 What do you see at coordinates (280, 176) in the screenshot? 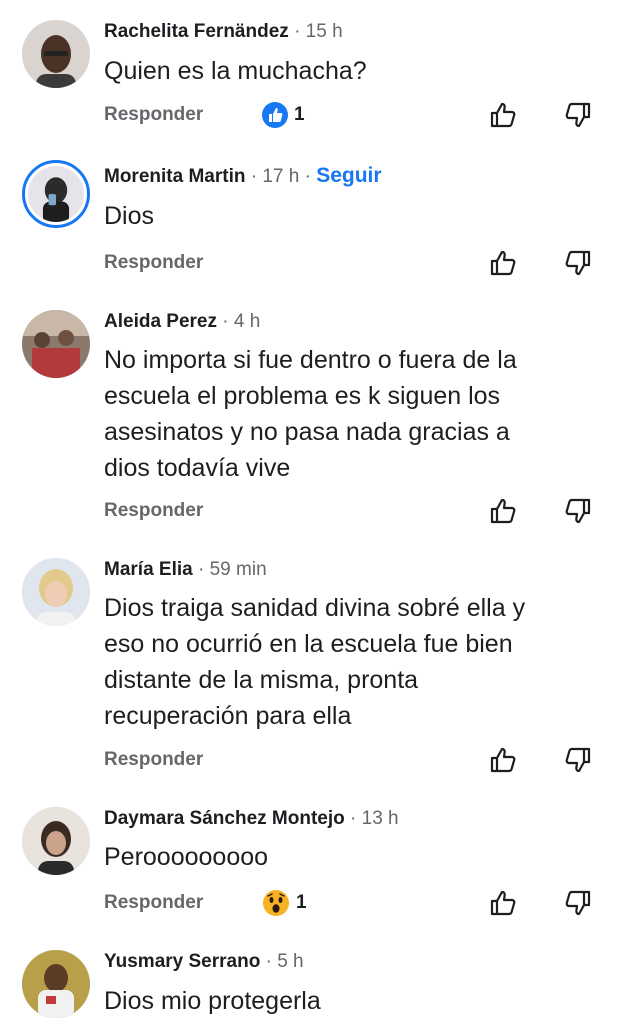
I see `timestamp: 17 h` at bounding box center [280, 176].